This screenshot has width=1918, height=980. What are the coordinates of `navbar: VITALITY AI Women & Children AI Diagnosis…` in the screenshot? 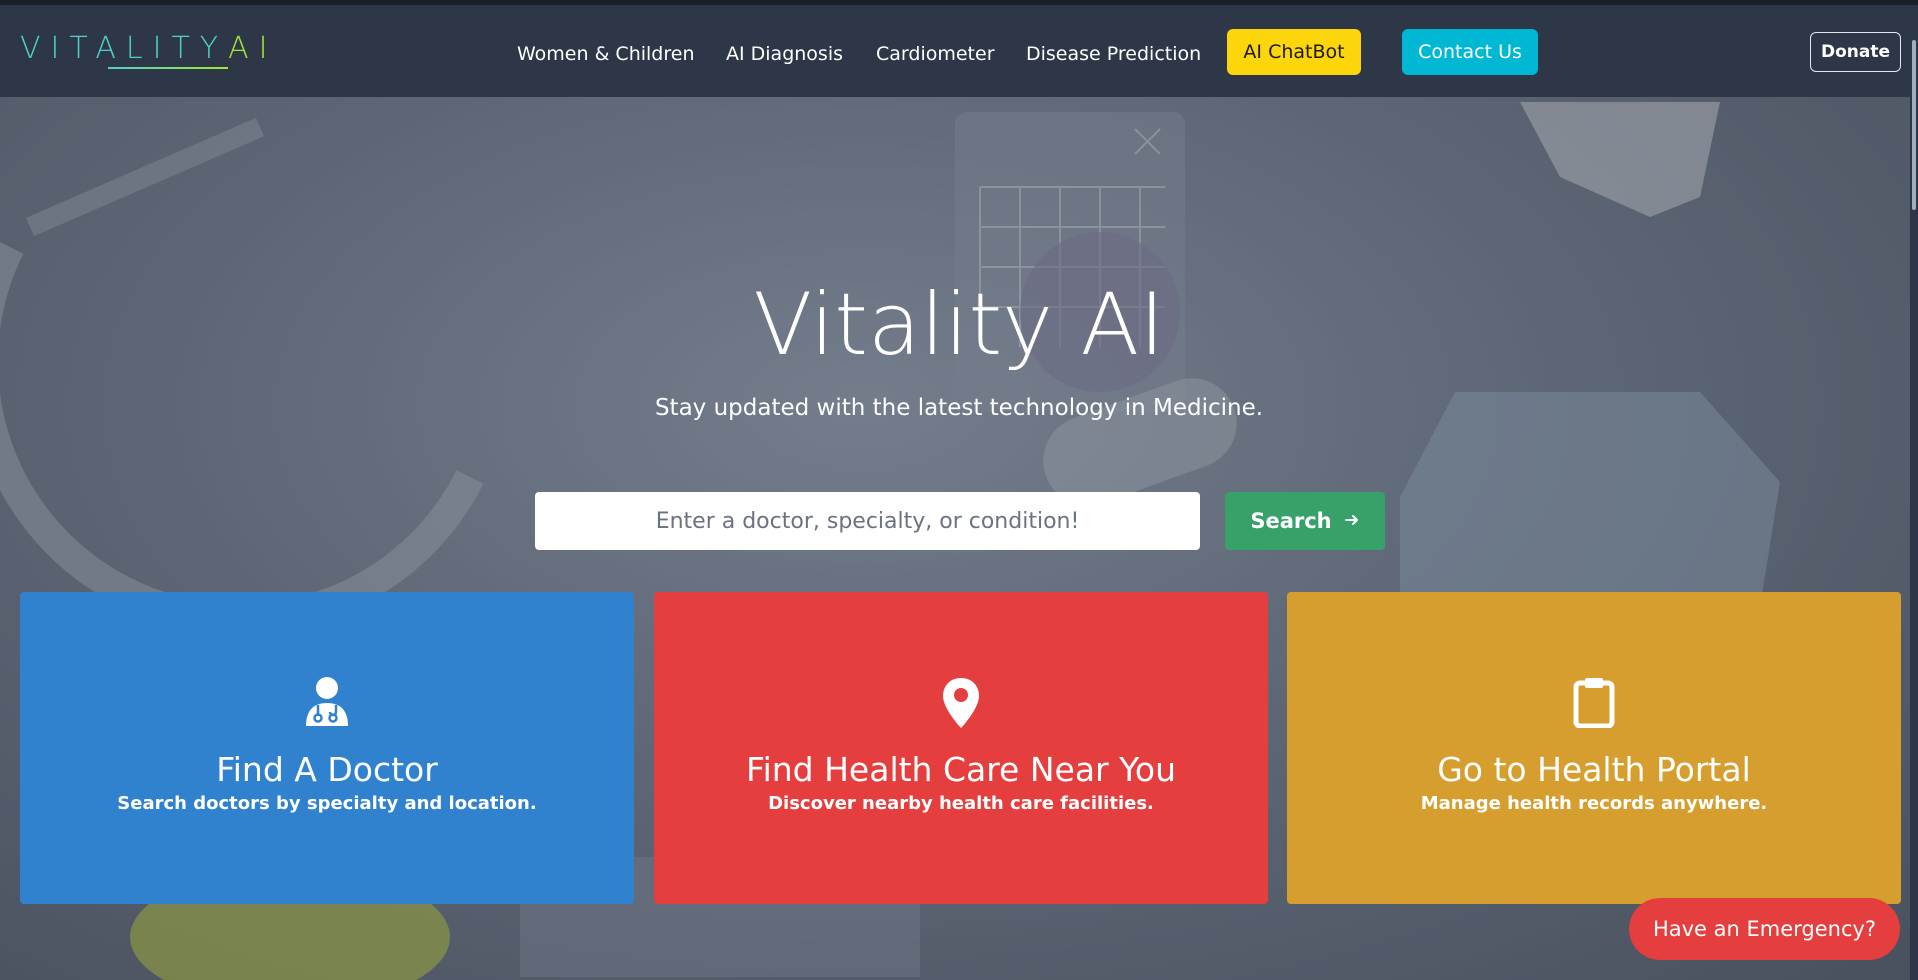 It's located at (959, 51).